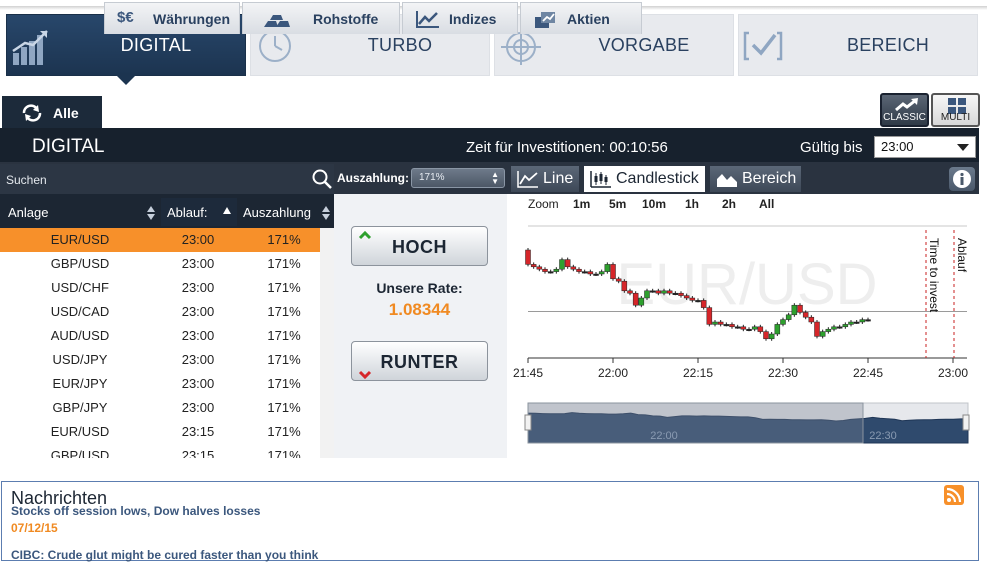  What do you see at coordinates (156, 180) in the screenshot?
I see `search-input` at bounding box center [156, 180].